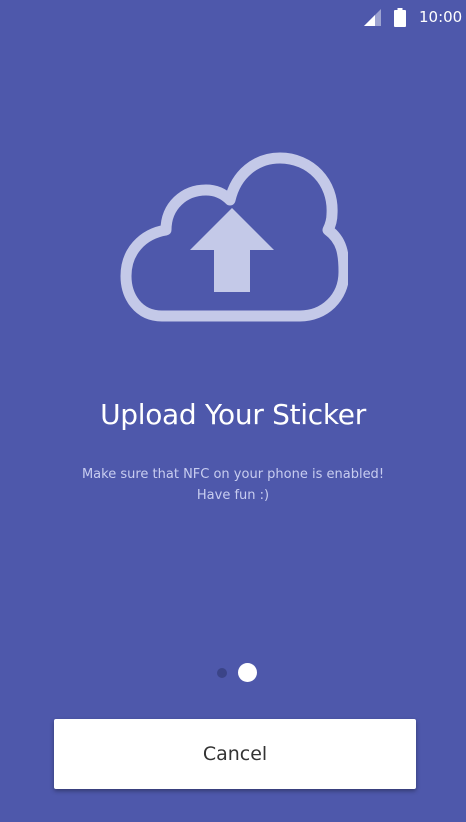 The image size is (466, 822). I want to click on battery-icon, so click(400, 17).